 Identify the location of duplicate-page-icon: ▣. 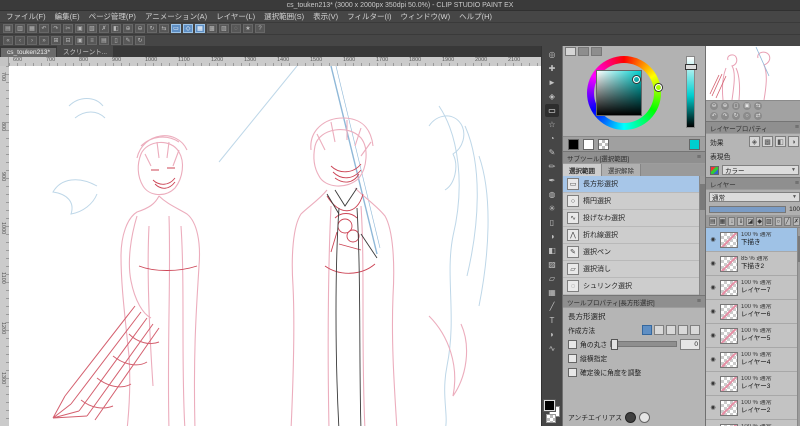
(80, 40).